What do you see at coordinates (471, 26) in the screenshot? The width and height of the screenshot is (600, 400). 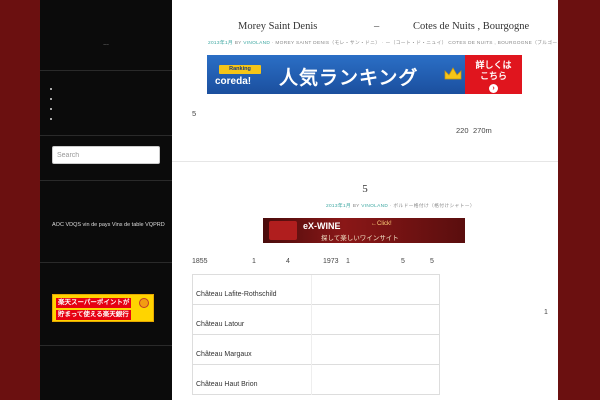 I see `post-title-right: Cotes de Nuits , Bourgogne` at bounding box center [471, 26].